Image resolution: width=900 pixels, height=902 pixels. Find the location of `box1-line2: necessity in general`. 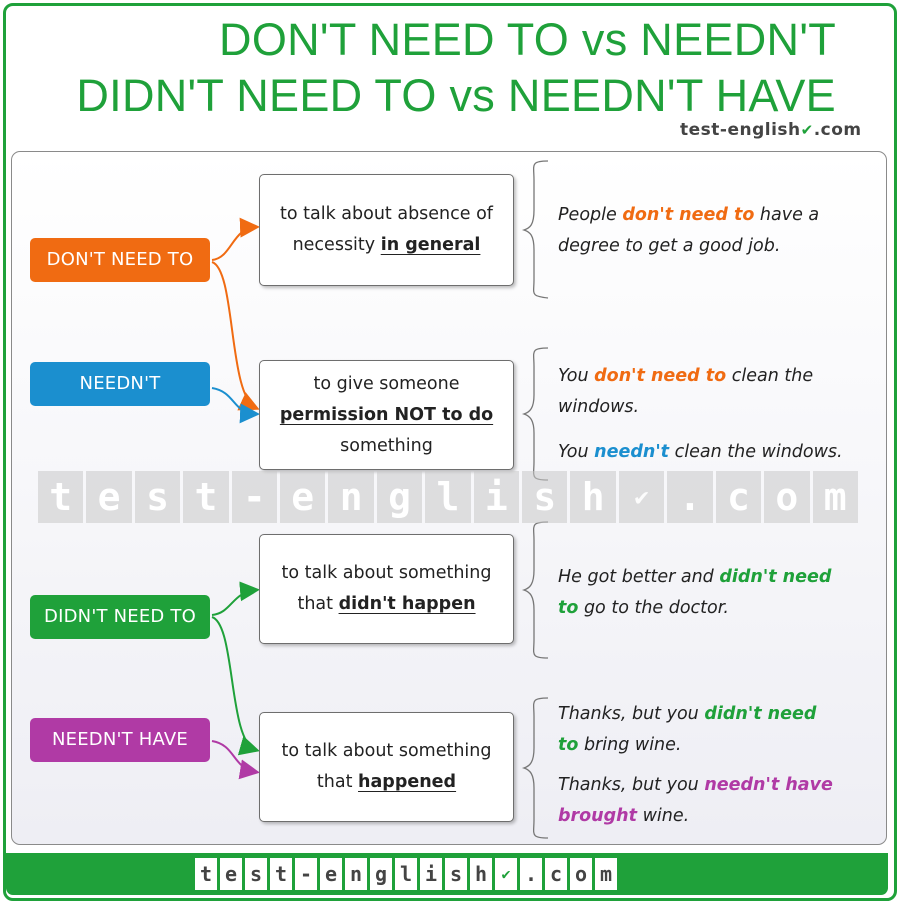

box1-line2: necessity in general is located at coordinates (386, 245).